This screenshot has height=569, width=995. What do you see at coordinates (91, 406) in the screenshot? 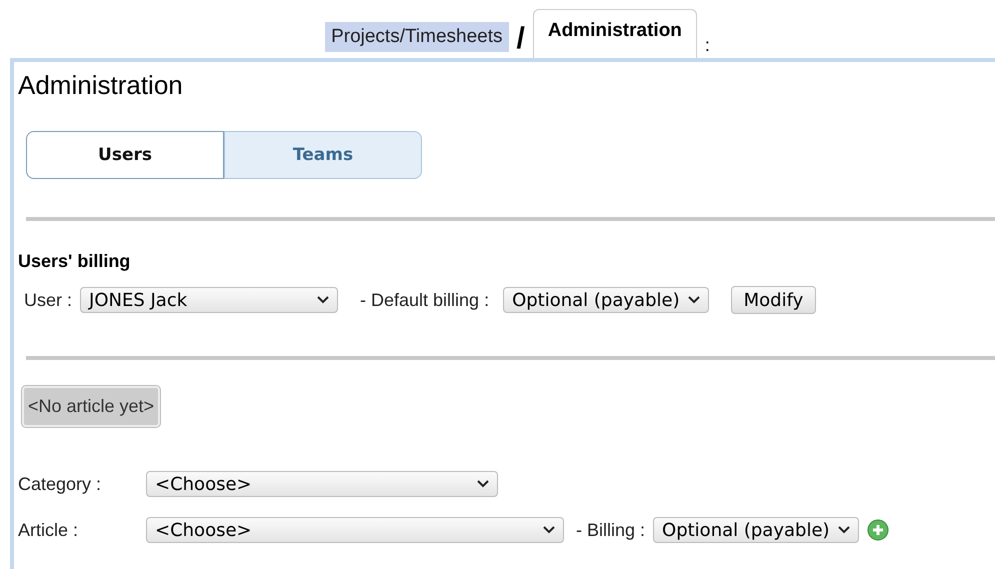
I see `no-article-badge: <No article yet>` at bounding box center [91, 406].